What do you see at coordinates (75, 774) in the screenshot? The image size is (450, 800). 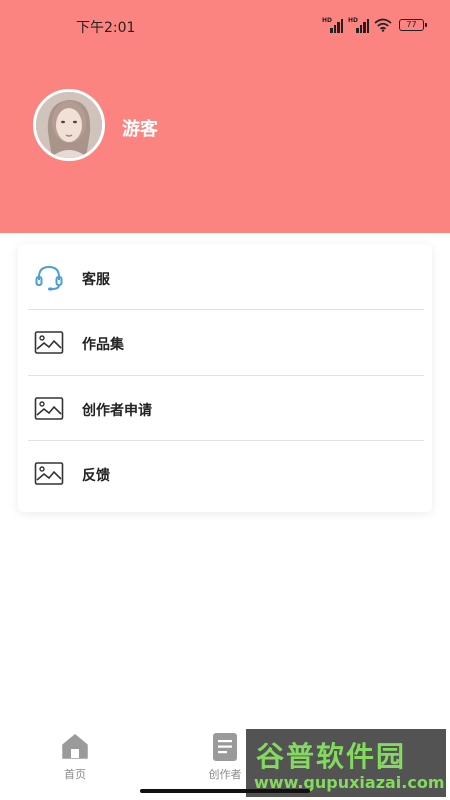 I see `tab-label: 首页` at bounding box center [75, 774].